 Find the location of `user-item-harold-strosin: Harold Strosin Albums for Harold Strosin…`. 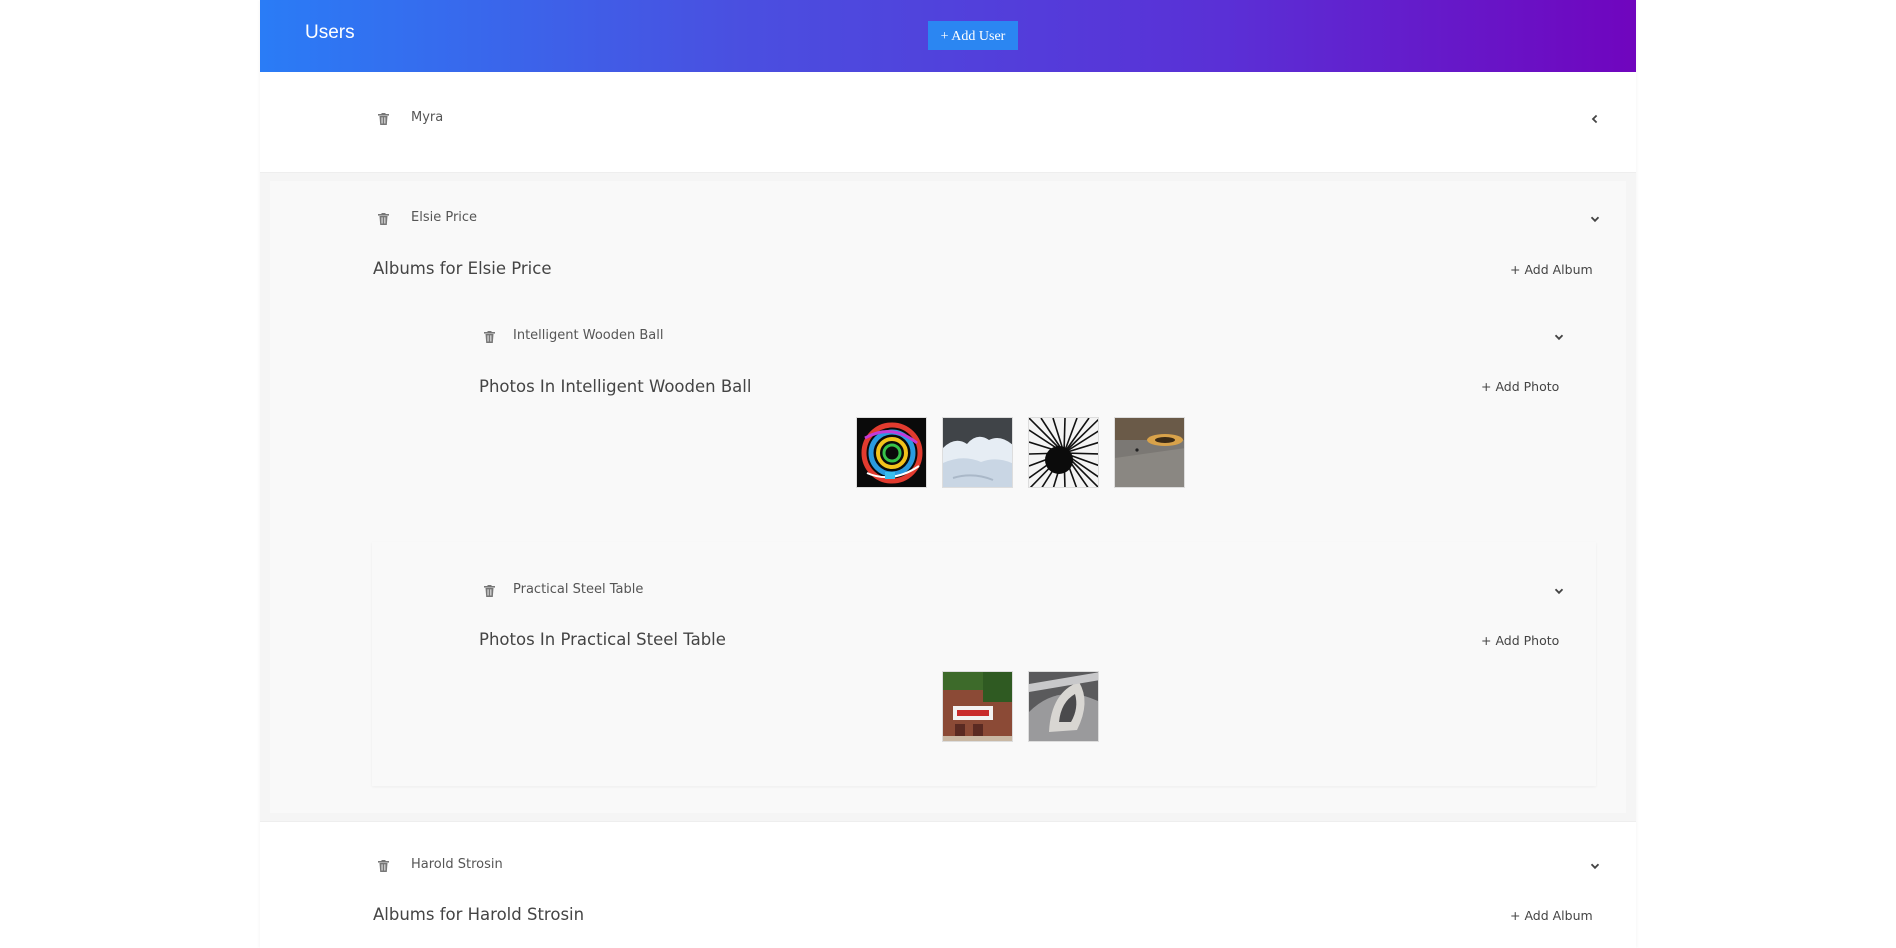

user-item-harold-strosin: Harold Strosin Albums for Harold Strosin… is located at coordinates (948, 885).